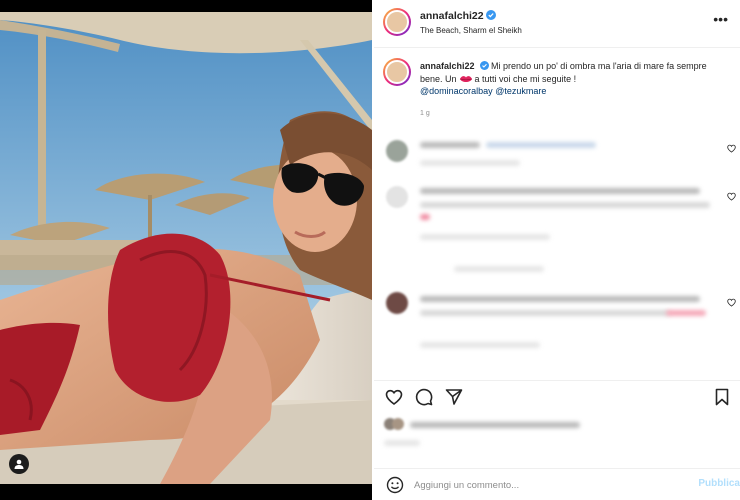  Describe the element at coordinates (425, 113) in the screenshot. I see `post-time: 1 g` at that location.